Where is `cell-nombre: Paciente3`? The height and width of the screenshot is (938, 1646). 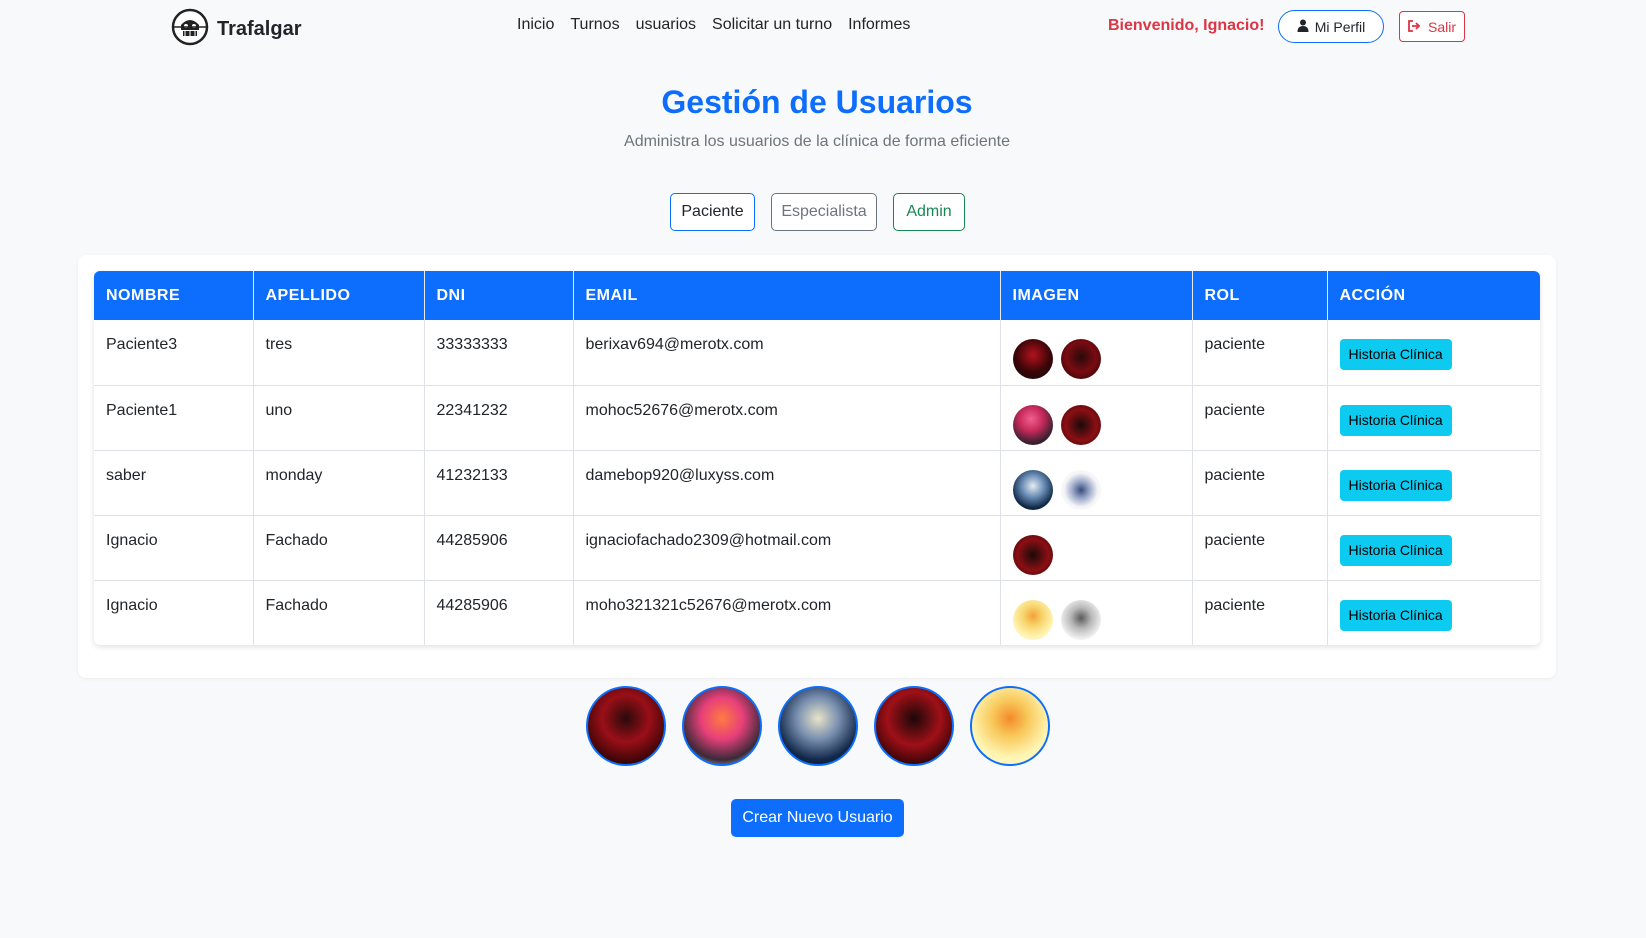
cell-nombre: Paciente3 is located at coordinates (174, 352).